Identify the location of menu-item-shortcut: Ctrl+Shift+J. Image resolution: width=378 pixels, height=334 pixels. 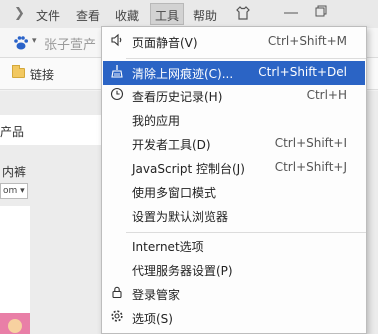
(310, 167).